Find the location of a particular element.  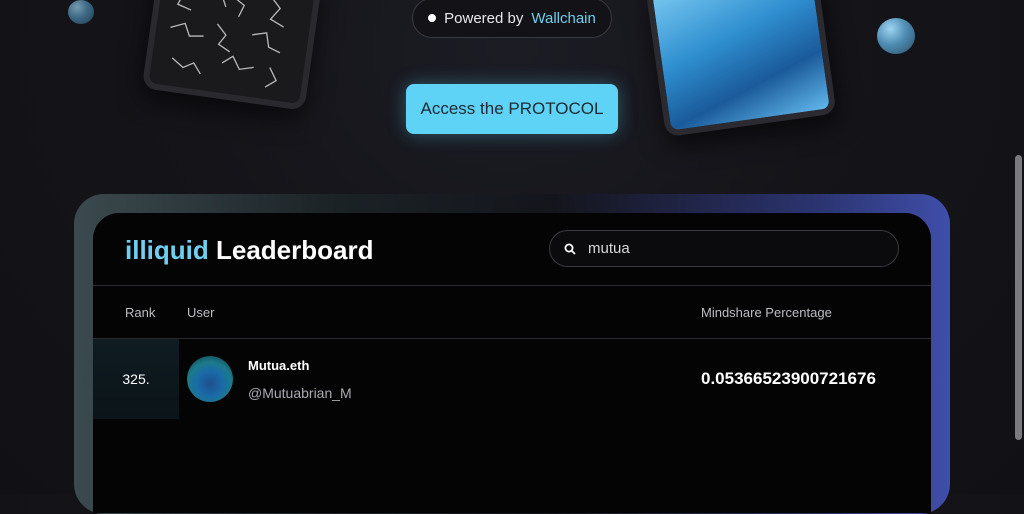

user-name: Mutua.eth is located at coordinates (279, 365).